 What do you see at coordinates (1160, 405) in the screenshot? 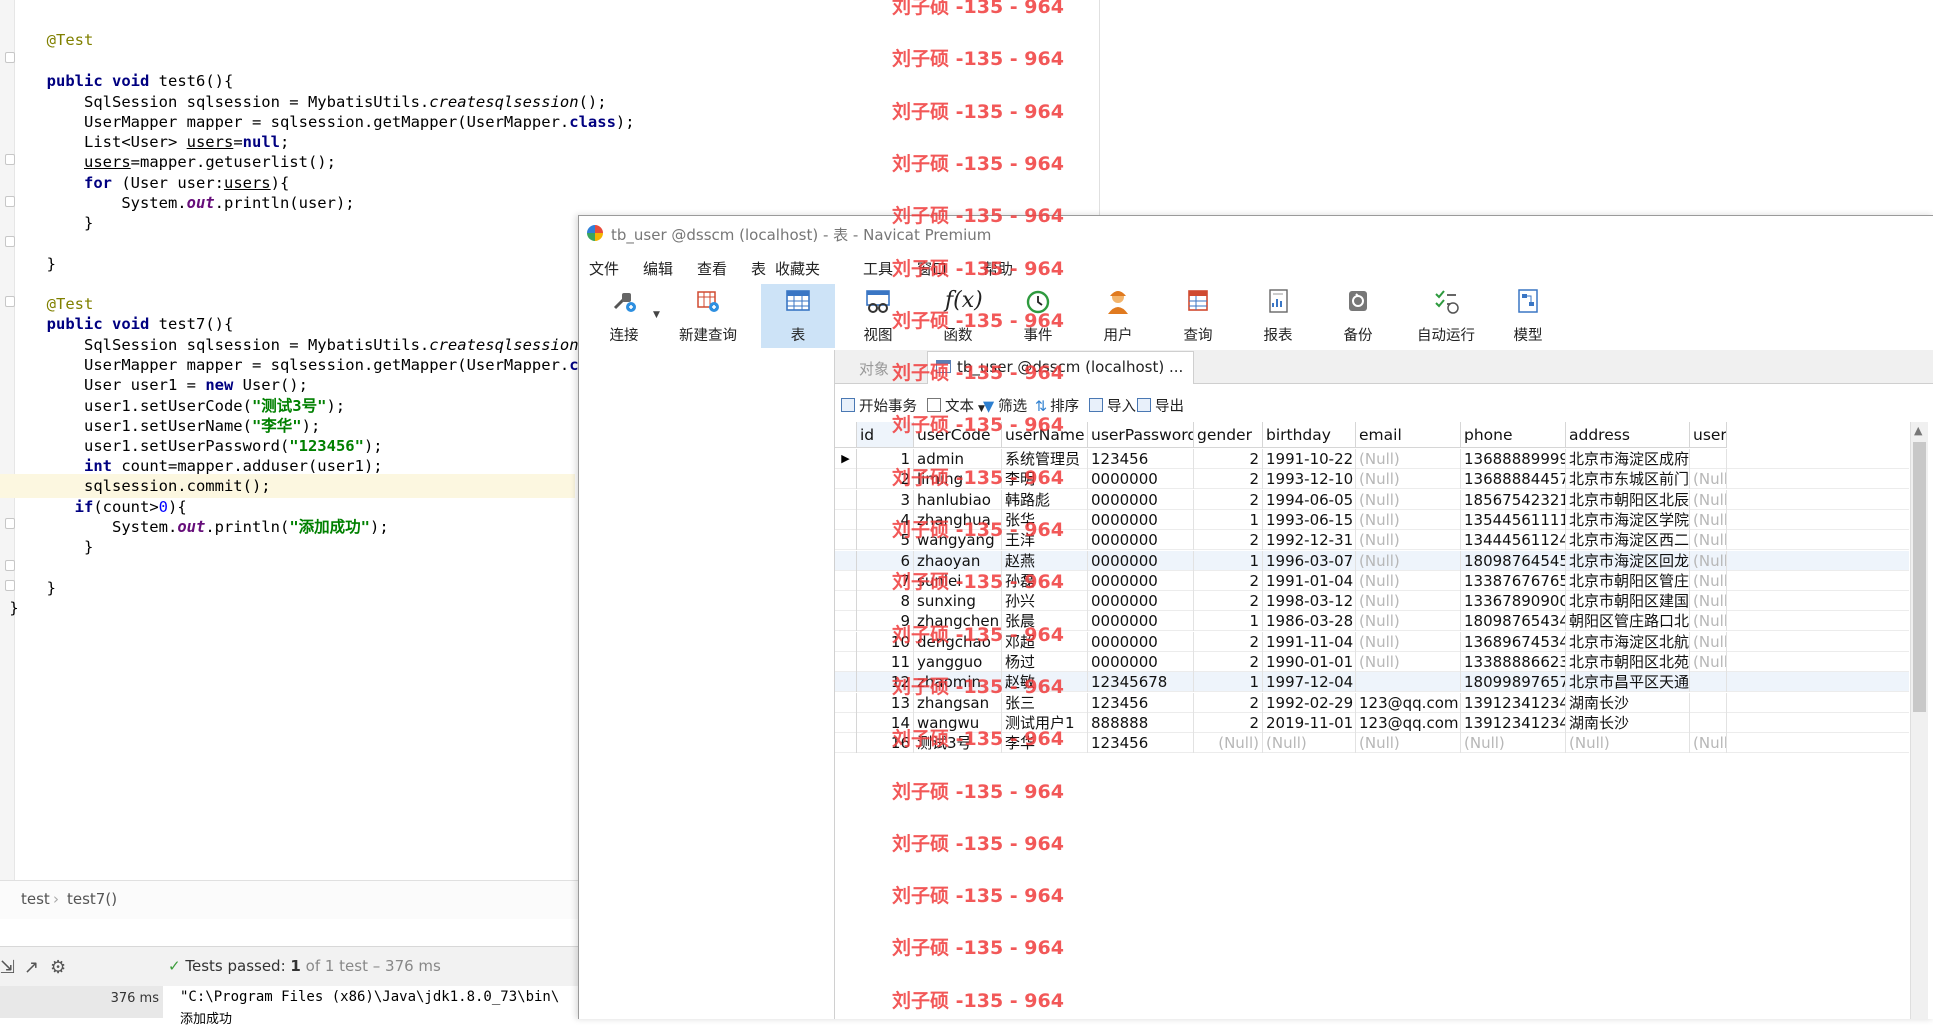
I see `export-button: 导出` at bounding box center [1160, 405].